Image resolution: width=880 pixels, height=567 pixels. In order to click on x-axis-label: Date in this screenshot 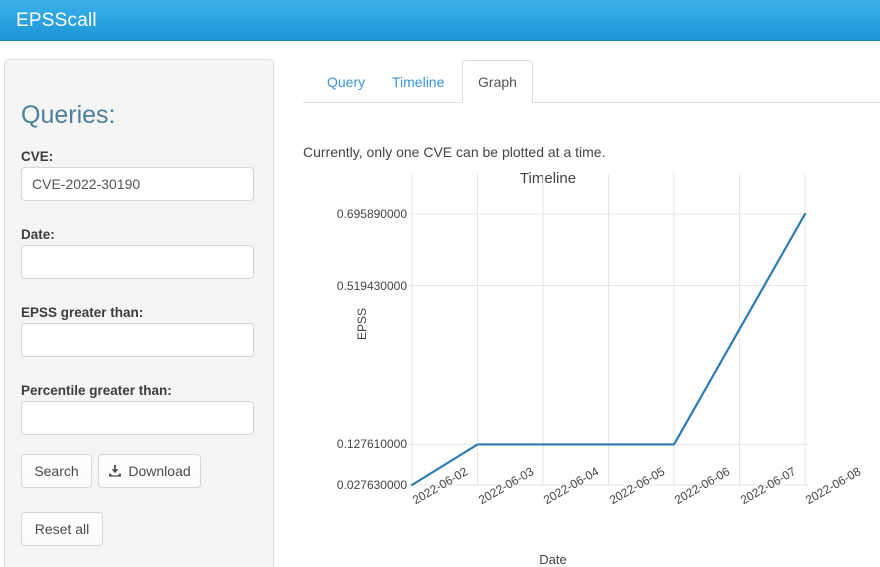, I will do `click(553, 559)`.